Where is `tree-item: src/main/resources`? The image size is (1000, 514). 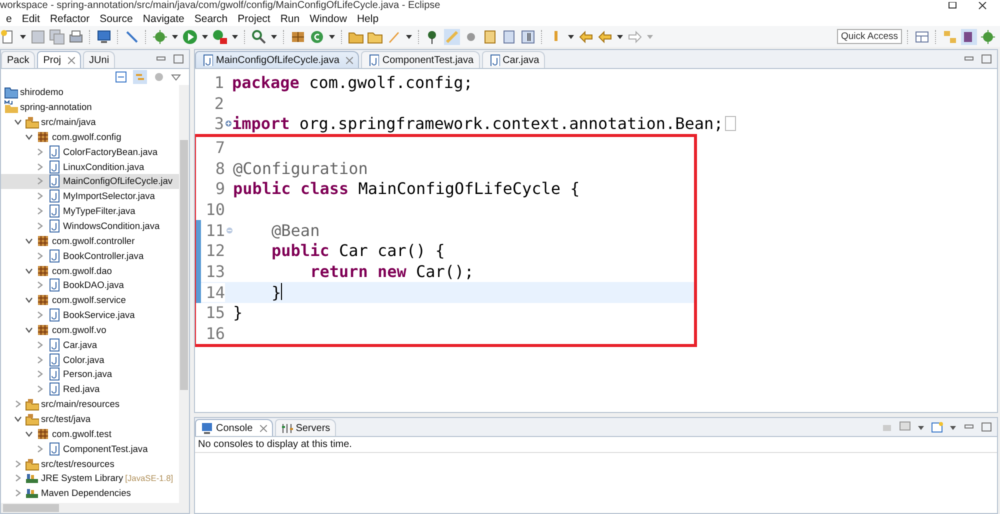 tree-item: src/main/resources is located at coordinates (90, 404).